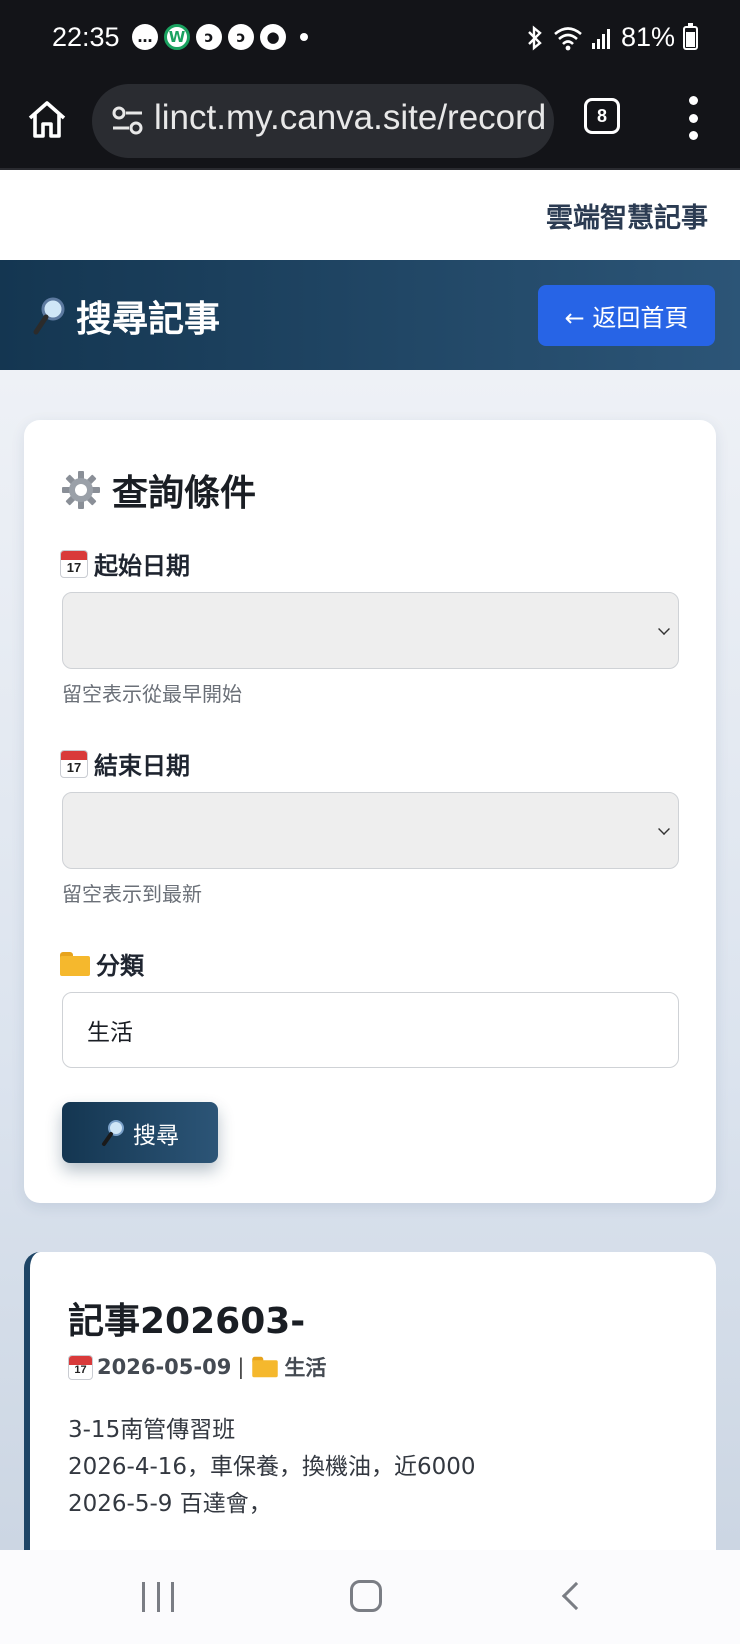  I want to click on site-settings-icon, so click(128, 121).